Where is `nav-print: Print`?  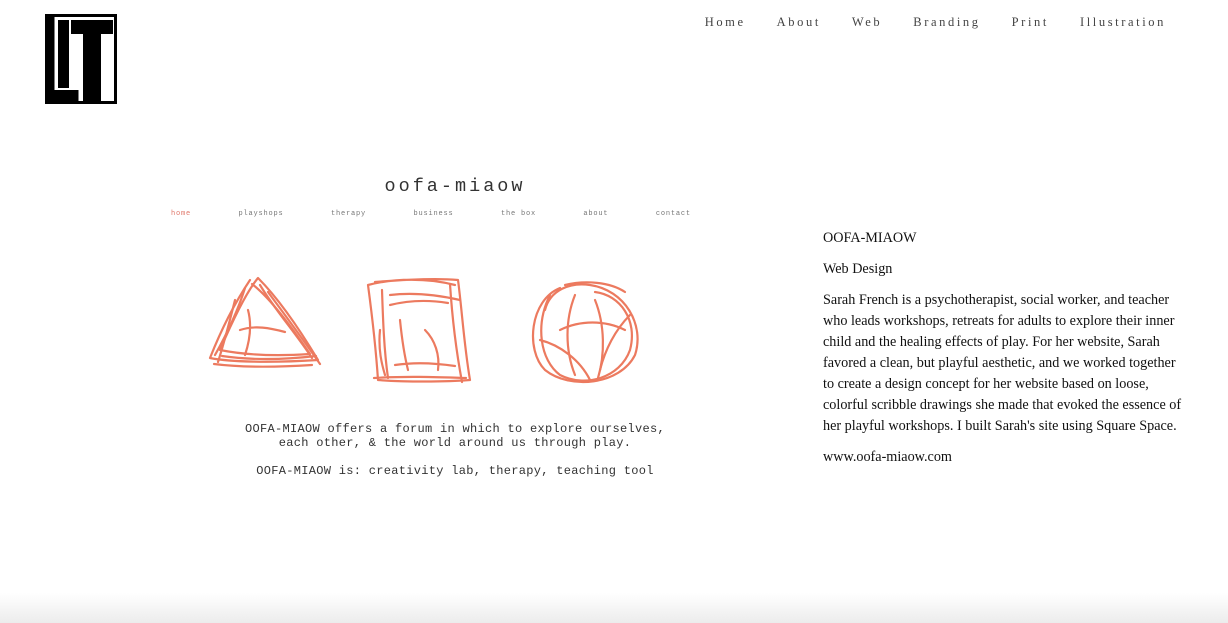
nav-print: Print is located at coordinates (1030, 22).